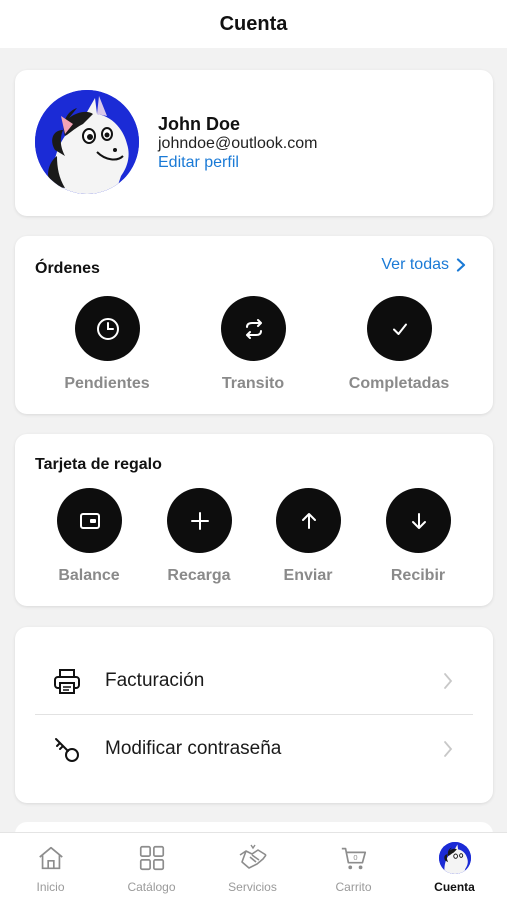 Image resolution: width=507 pixels, height=900 pixels. What do you see at coordinates (455, 858) in the screenshot?
I see `avatar-icon` at bounding box center [455, 858].